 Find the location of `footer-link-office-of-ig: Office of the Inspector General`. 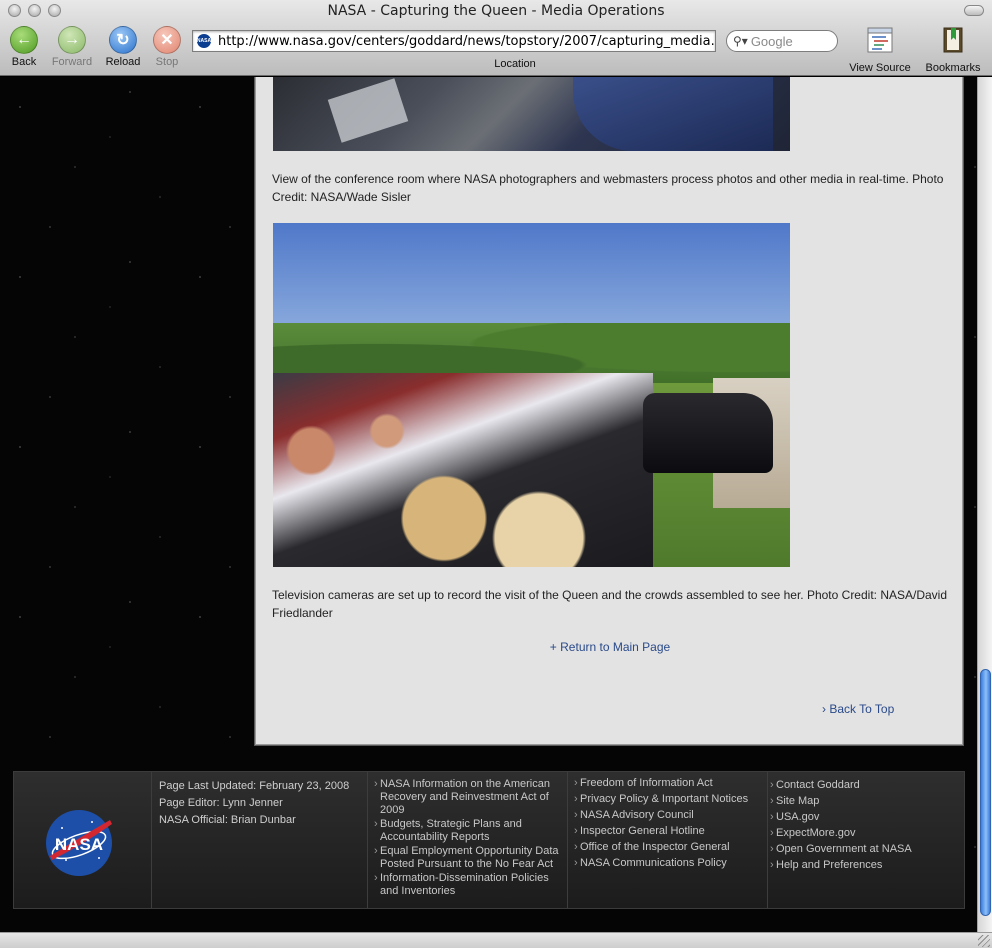

footer-link-office-of-ig: Office of the Inspector General is located at coordinates (667, 847).